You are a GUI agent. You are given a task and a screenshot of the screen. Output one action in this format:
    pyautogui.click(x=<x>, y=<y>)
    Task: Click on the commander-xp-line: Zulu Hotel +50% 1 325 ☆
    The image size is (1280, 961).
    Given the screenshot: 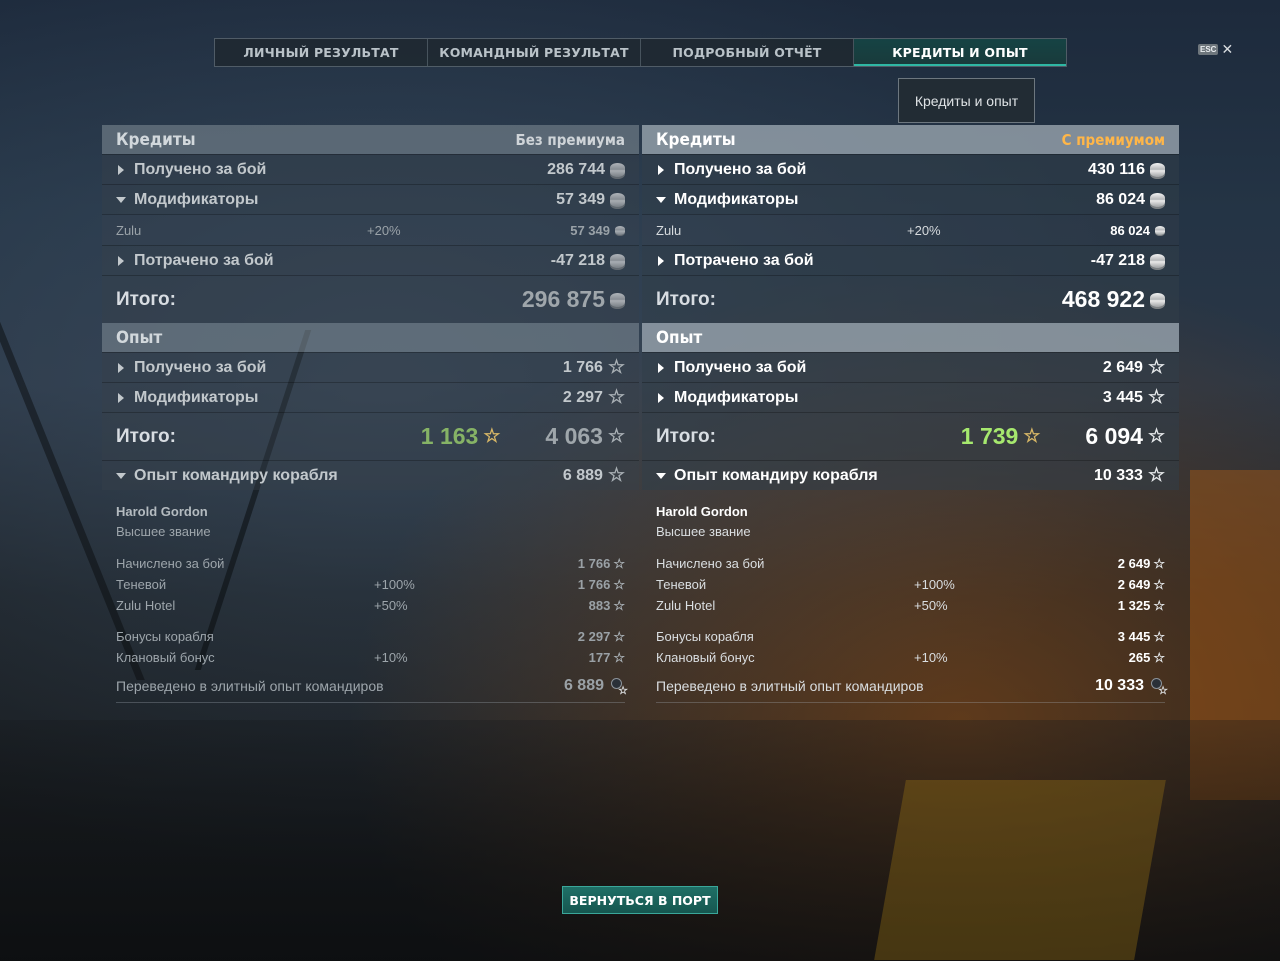 What is the action you would take?
    pyautogui.click(x=910, y=605)
    